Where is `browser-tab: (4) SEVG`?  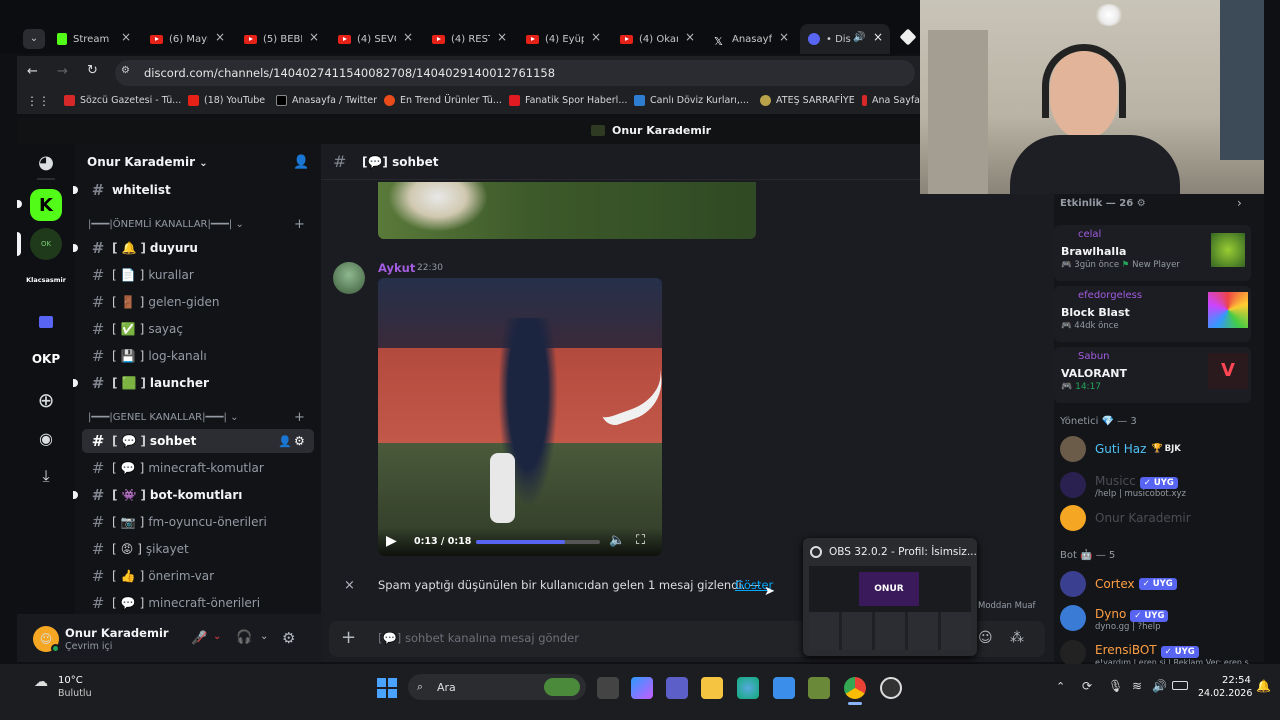 browser-tab: (4) SEVG is located at coordinates (367, 39).